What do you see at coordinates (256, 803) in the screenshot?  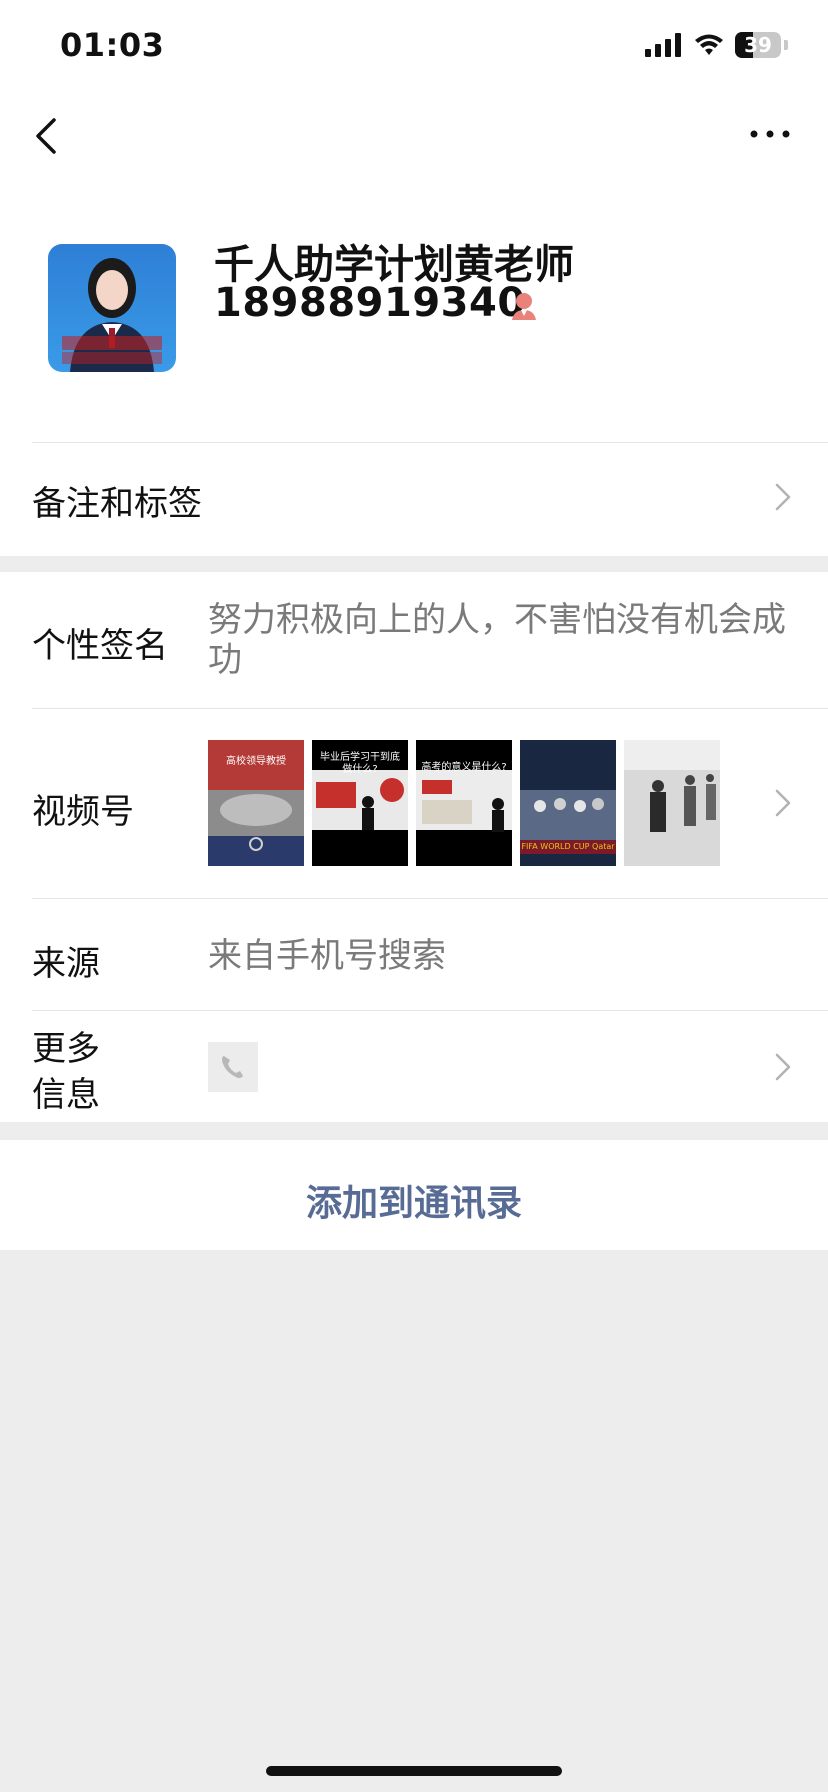 I see `channel-thumbnail: 高校领导教授` at bounding box center [256, 803].